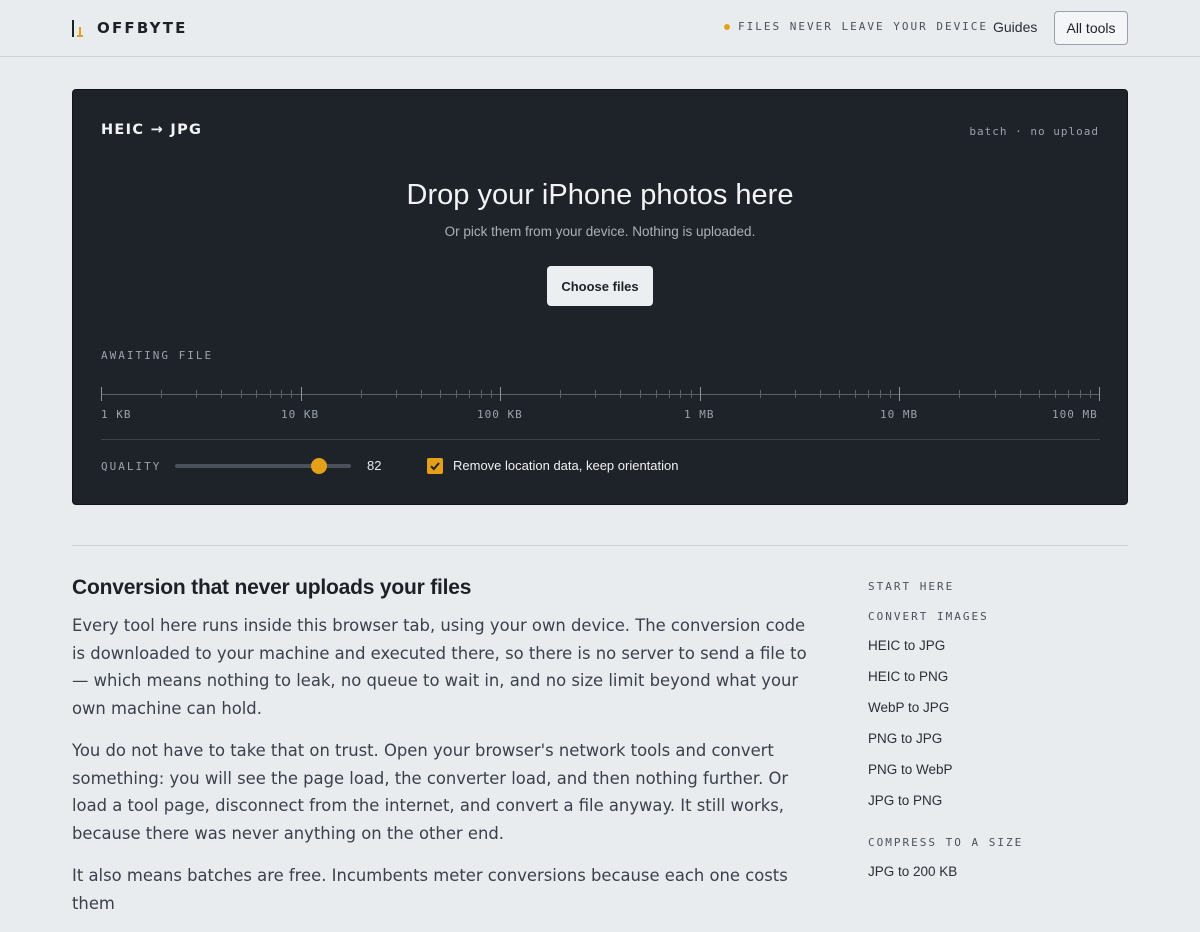  Describe the element at coordinates (131, 466) in the screenshot. I see `quality-label: QUALITY` at that location.